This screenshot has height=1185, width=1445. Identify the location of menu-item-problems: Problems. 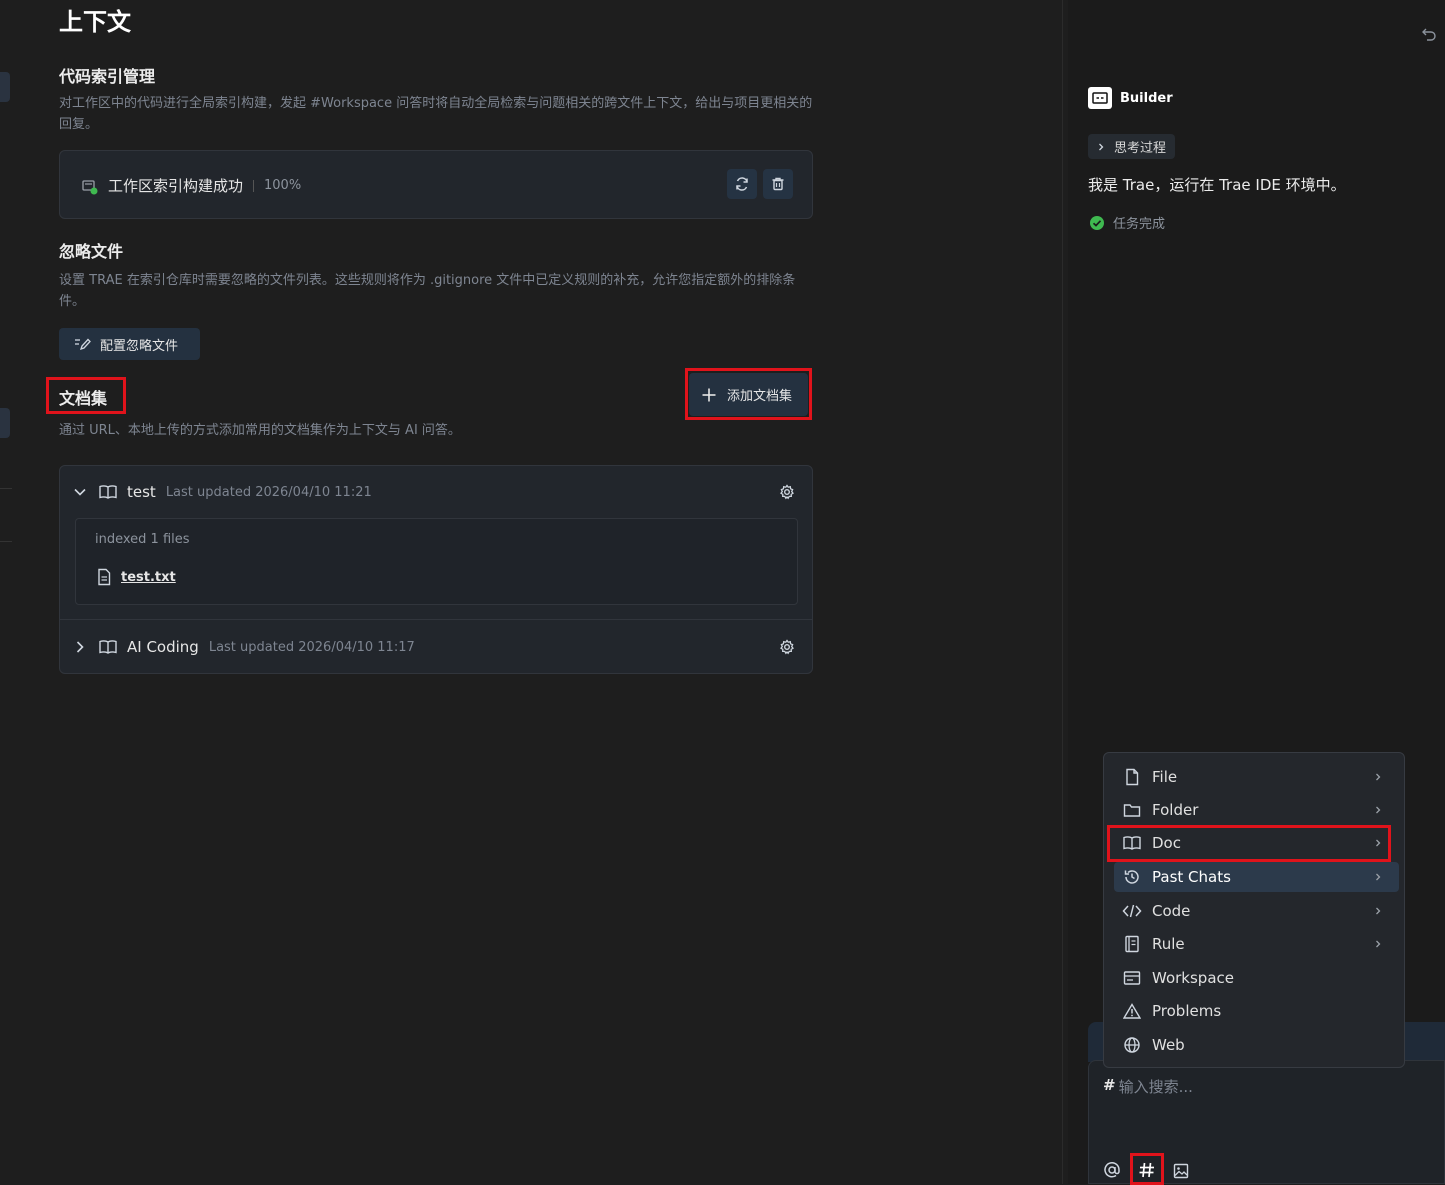
(1256, 1011).